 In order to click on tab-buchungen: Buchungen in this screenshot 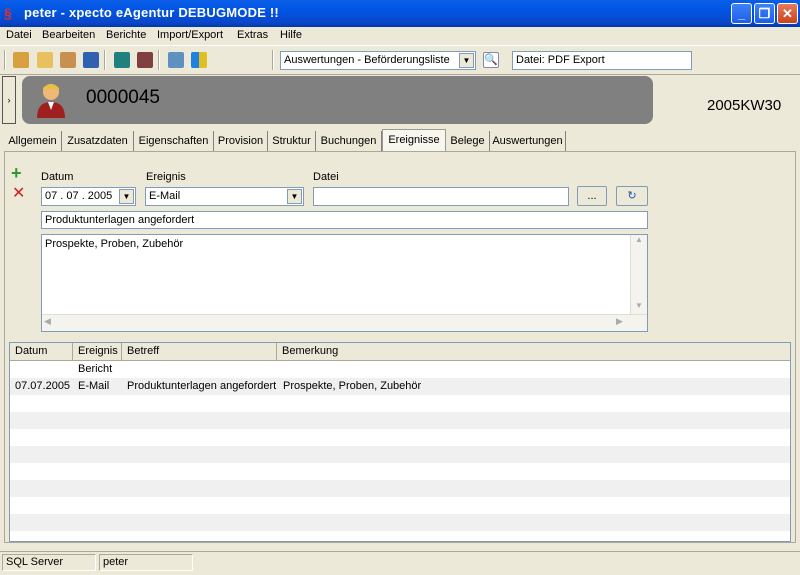, I will do `click(349, 141)`.